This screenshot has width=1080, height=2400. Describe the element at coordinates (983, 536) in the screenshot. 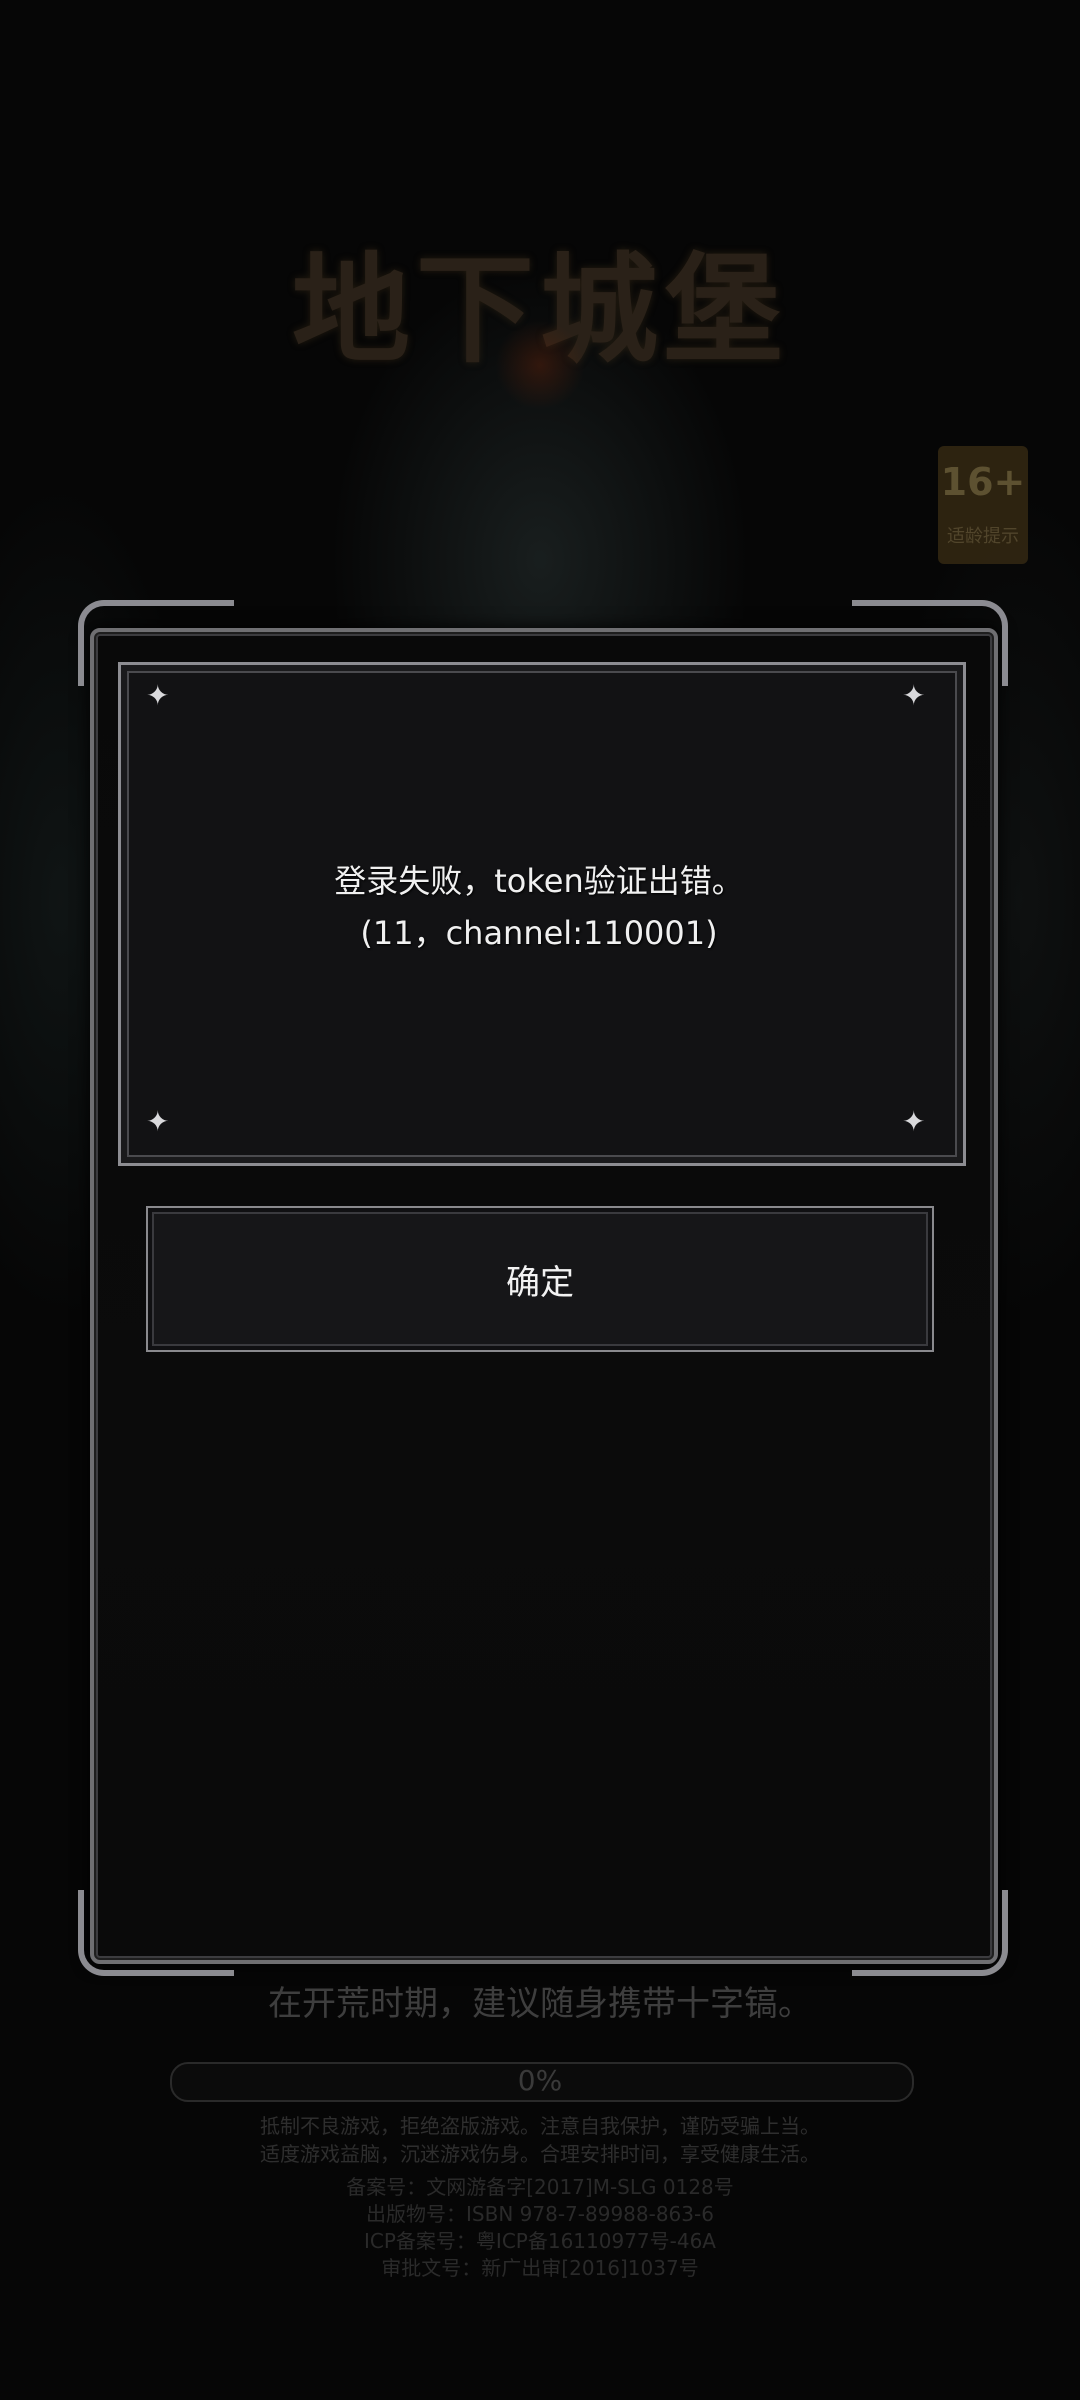

I see `age-rating-label: 适龄提示` at that location.